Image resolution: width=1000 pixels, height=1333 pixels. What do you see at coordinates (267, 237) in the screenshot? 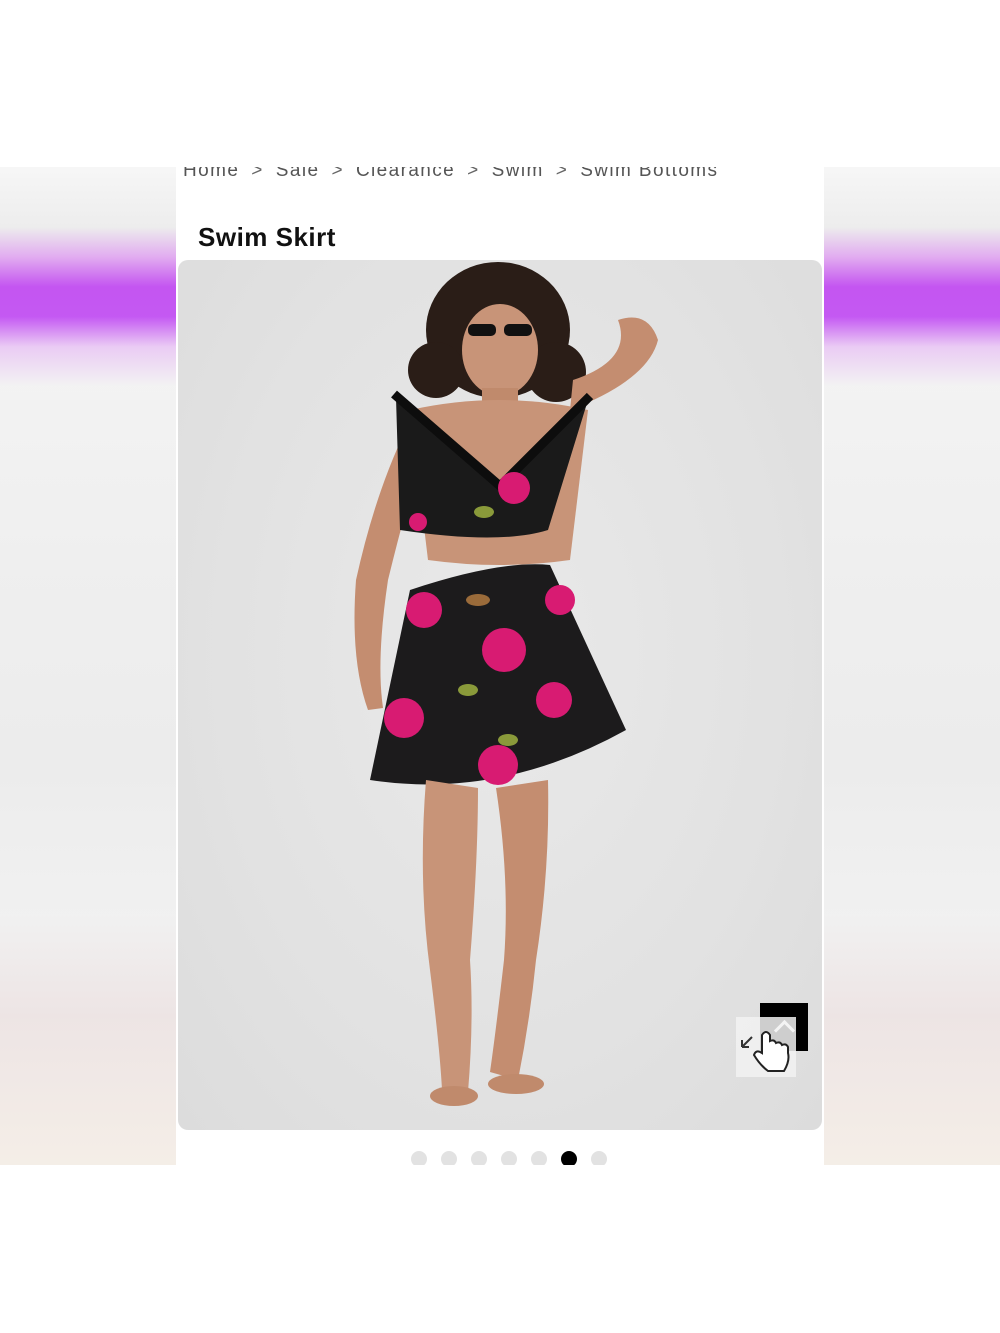
I see `product-title: Swim Skirt` at bounding box center [267, 237].